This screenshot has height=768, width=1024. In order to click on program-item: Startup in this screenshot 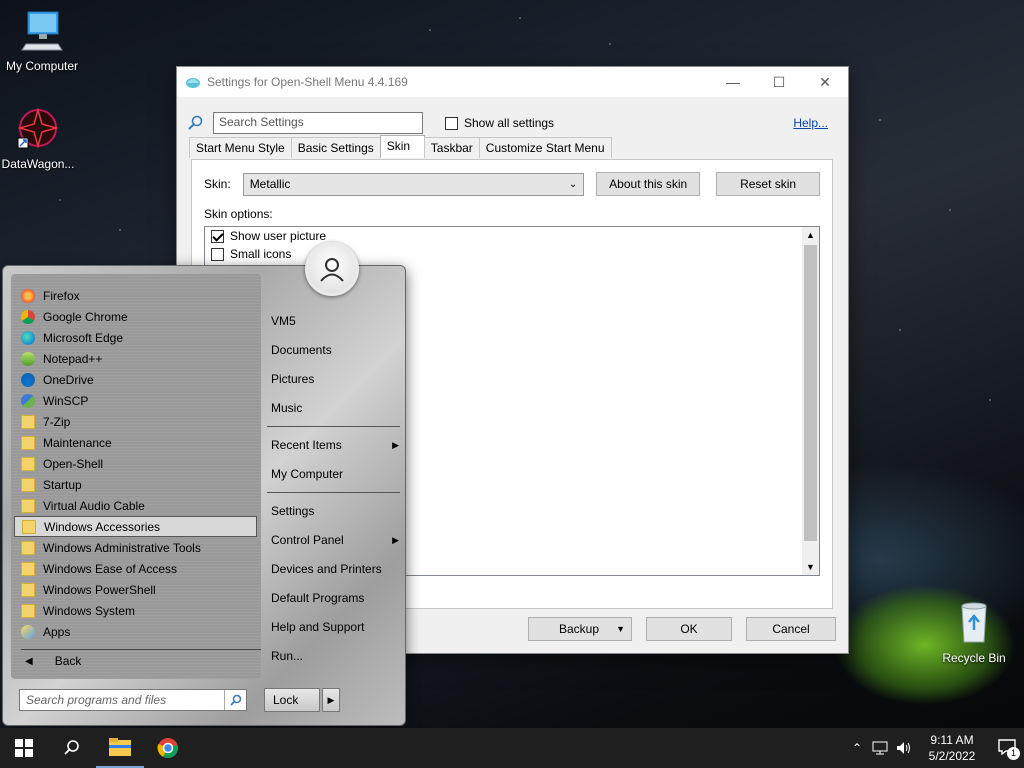, I will do `click(136, 484)`.